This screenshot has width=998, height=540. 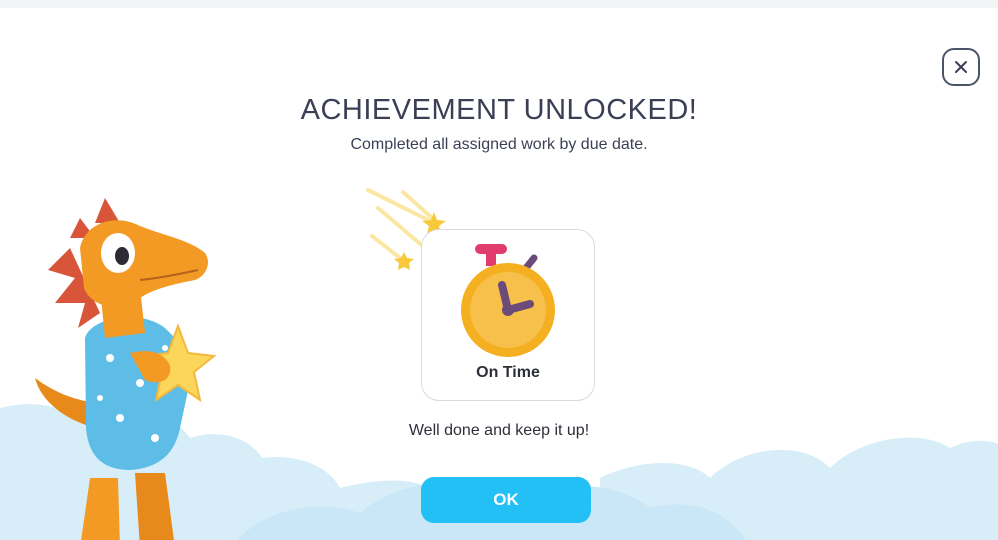 What do you see at coordinates (499, 430) in the screenshot?
I see `encouragement-message: Well done and keep it up!` at bounding box center [499, 430].